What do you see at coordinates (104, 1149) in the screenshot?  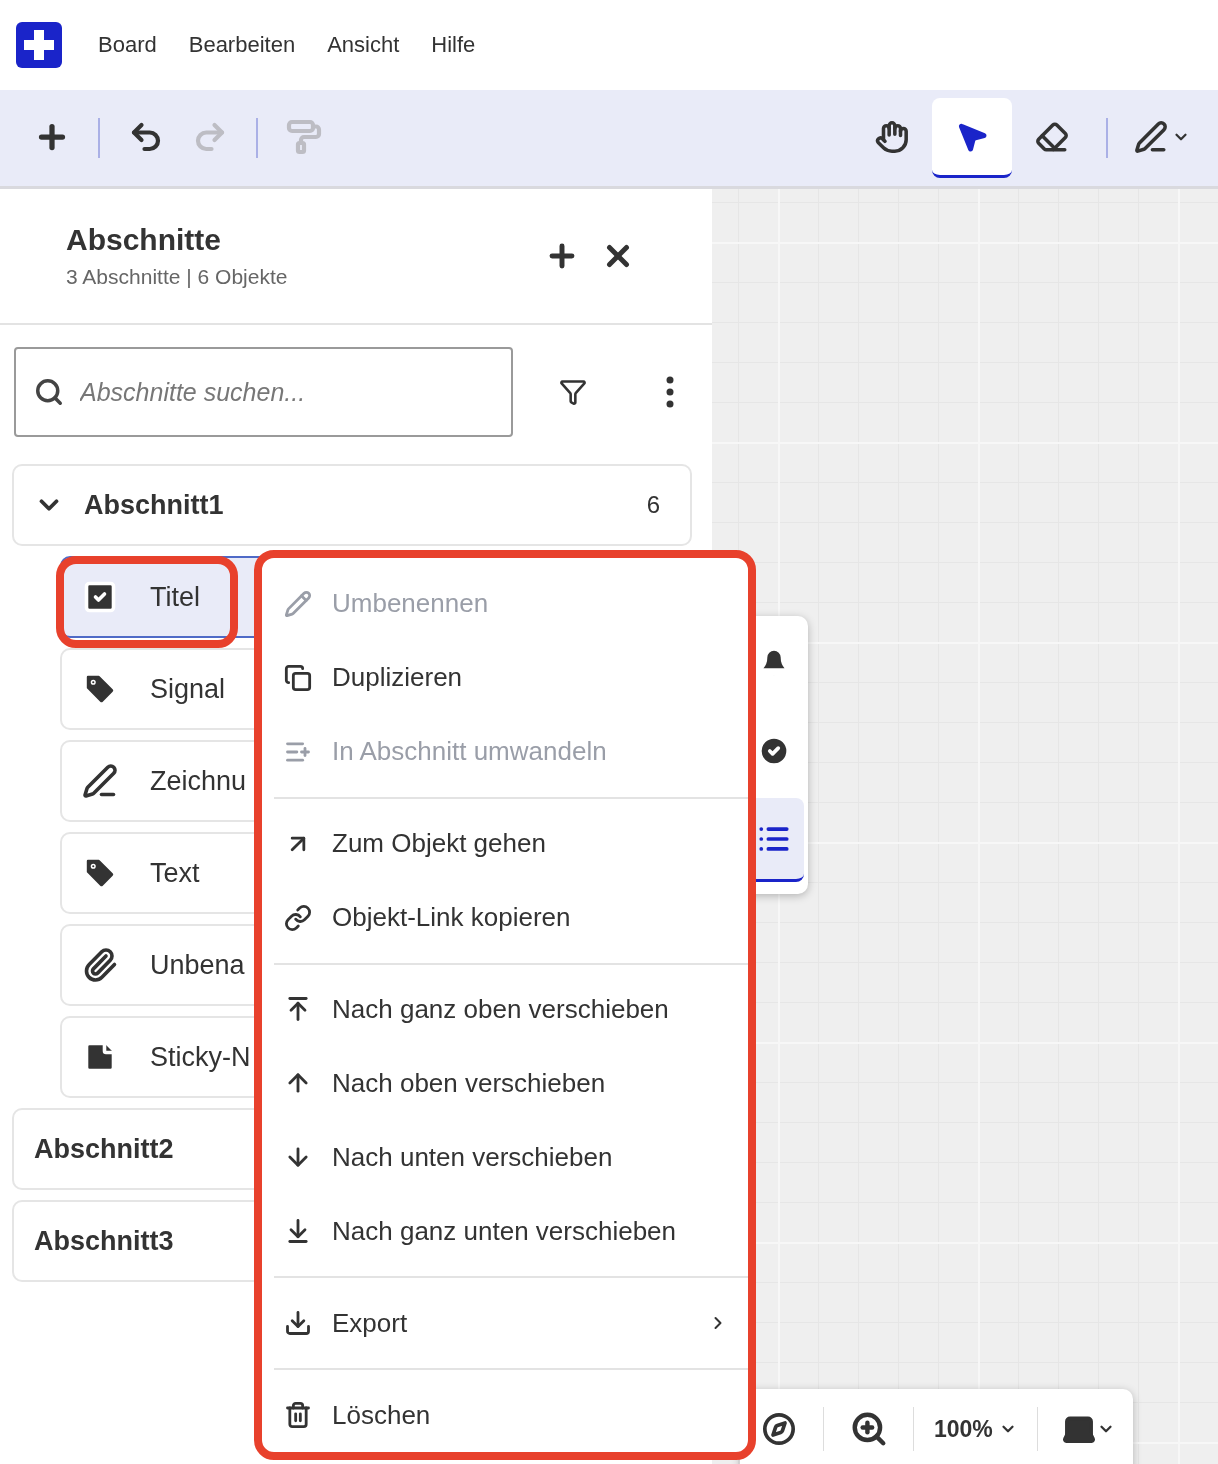 I see `section-name: Abschnitt2` at bounding box center [104, 1149].